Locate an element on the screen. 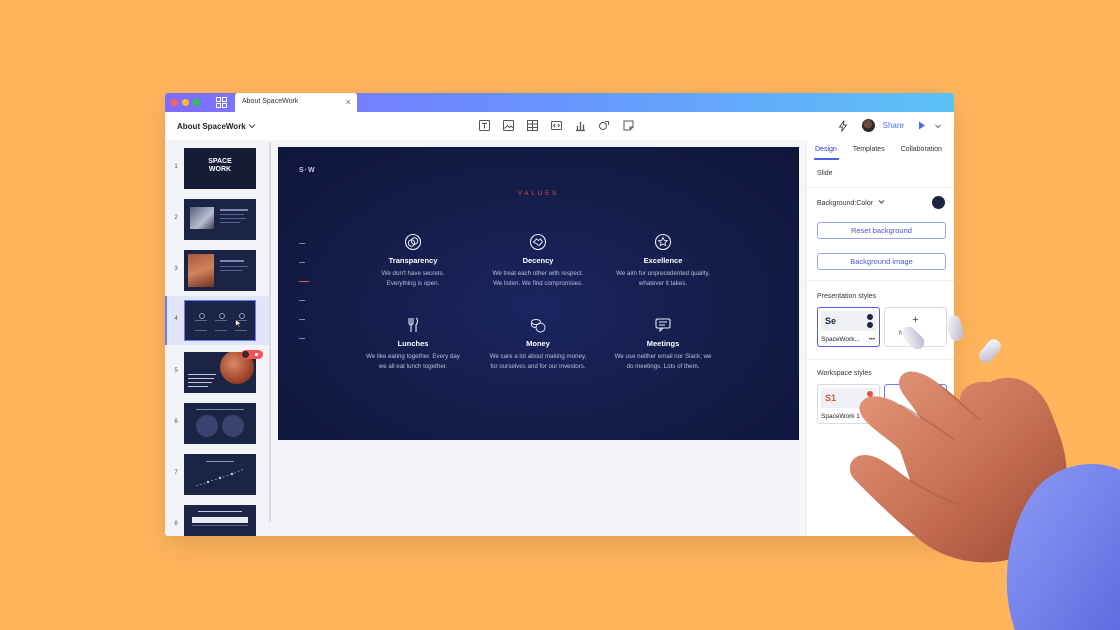  title-bar: About SpaceWork × is located at coordinates (559, 102).